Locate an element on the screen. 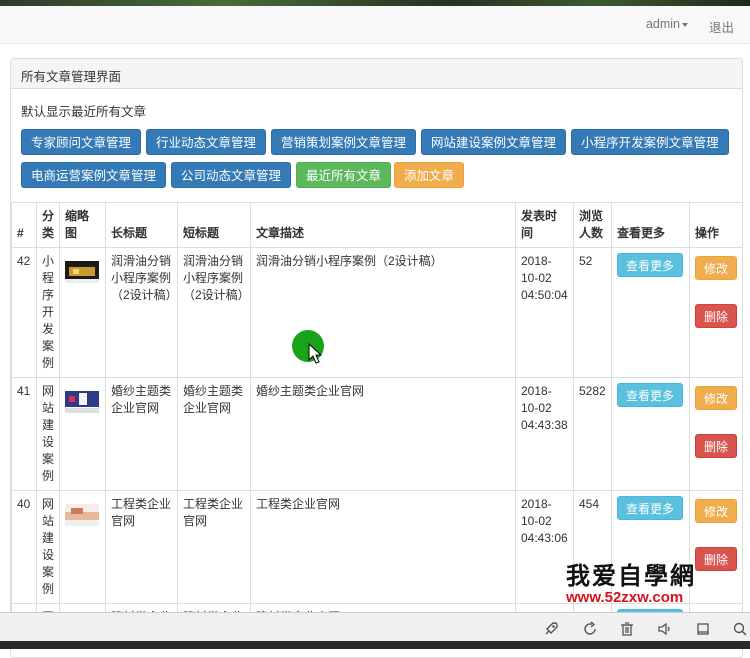  recent-articles-button: 最近所有文章 is located at coordinates (344, 175).